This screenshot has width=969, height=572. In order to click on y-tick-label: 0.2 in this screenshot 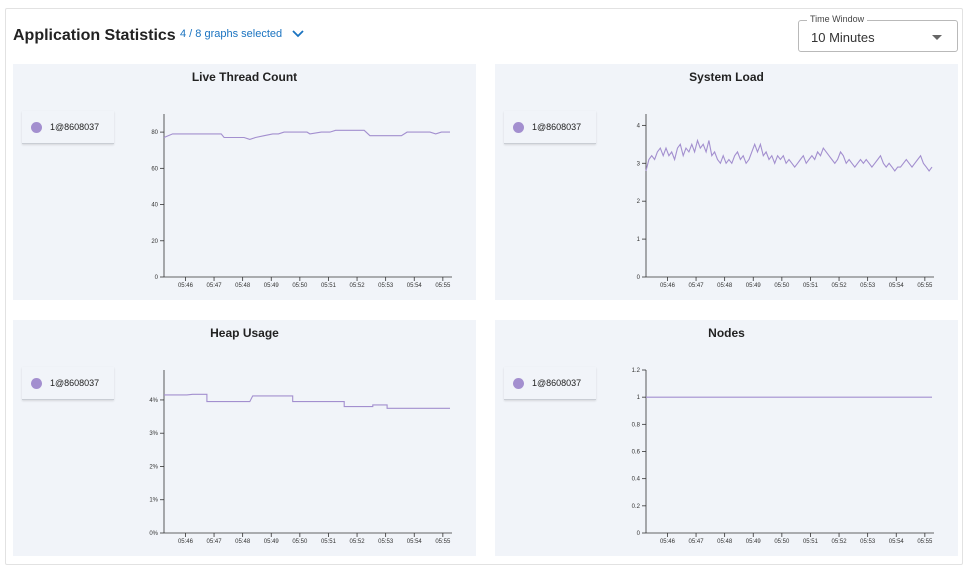, I will do `click(636, 507)`.